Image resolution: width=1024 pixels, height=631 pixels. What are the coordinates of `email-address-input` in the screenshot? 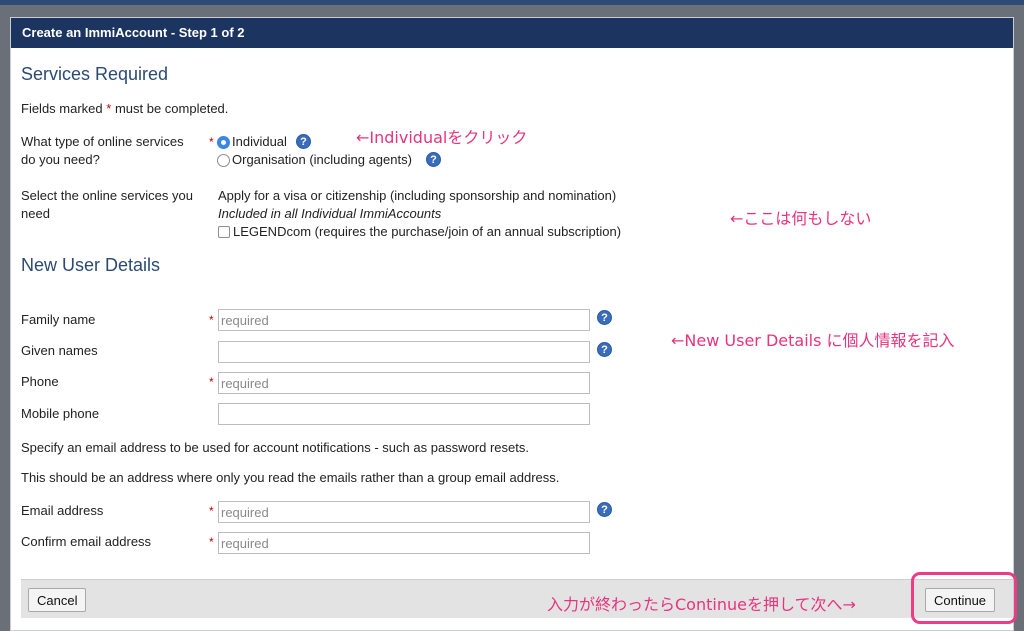 It's located at (404, 512).